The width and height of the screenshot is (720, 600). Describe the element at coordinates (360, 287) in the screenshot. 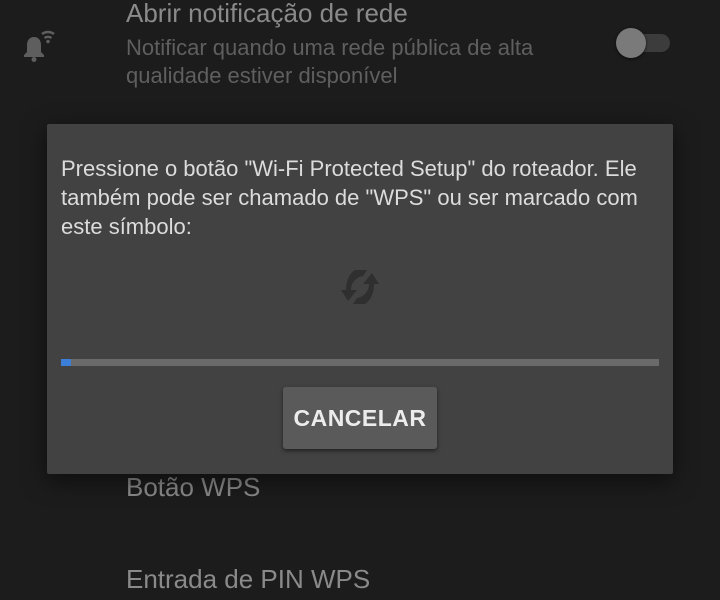

I see `wps-symbol-icon` at that location.